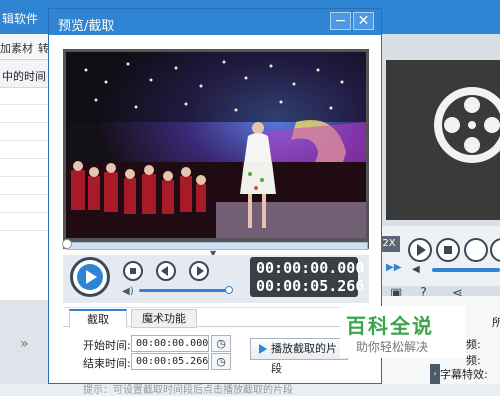 This screenshot has height=396, width=500. Describe the element at coordinates (86, 26) in the screenshot. I see `dialog-title: 预览/截取` at that location.